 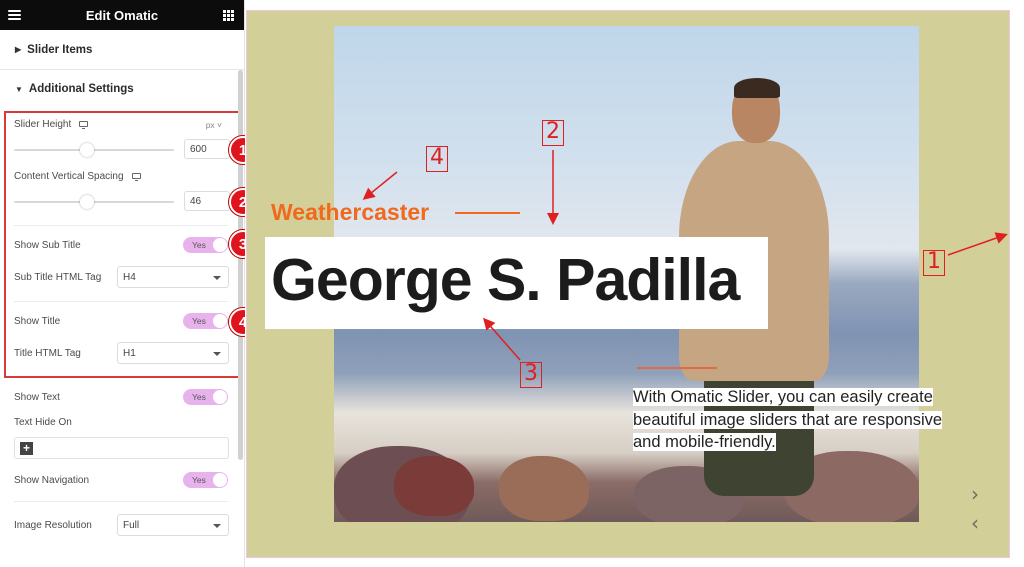 What do you see at coordinates (87, 202) in the screenshot?
I see `content-spacing-thumb` at bounding box center [87, 202].